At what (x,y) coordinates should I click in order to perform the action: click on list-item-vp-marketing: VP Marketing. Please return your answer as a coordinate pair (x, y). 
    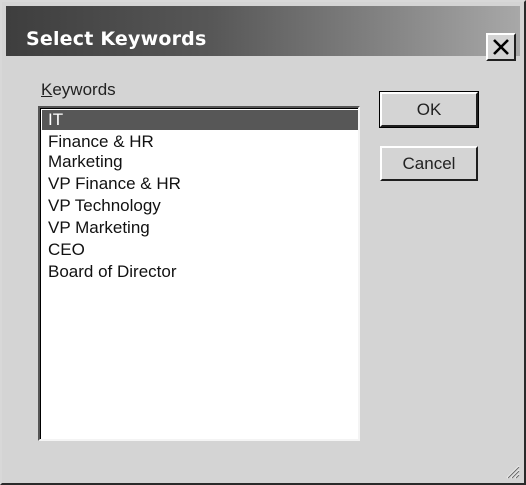
    Looking at the image, I should click on (200, 228).